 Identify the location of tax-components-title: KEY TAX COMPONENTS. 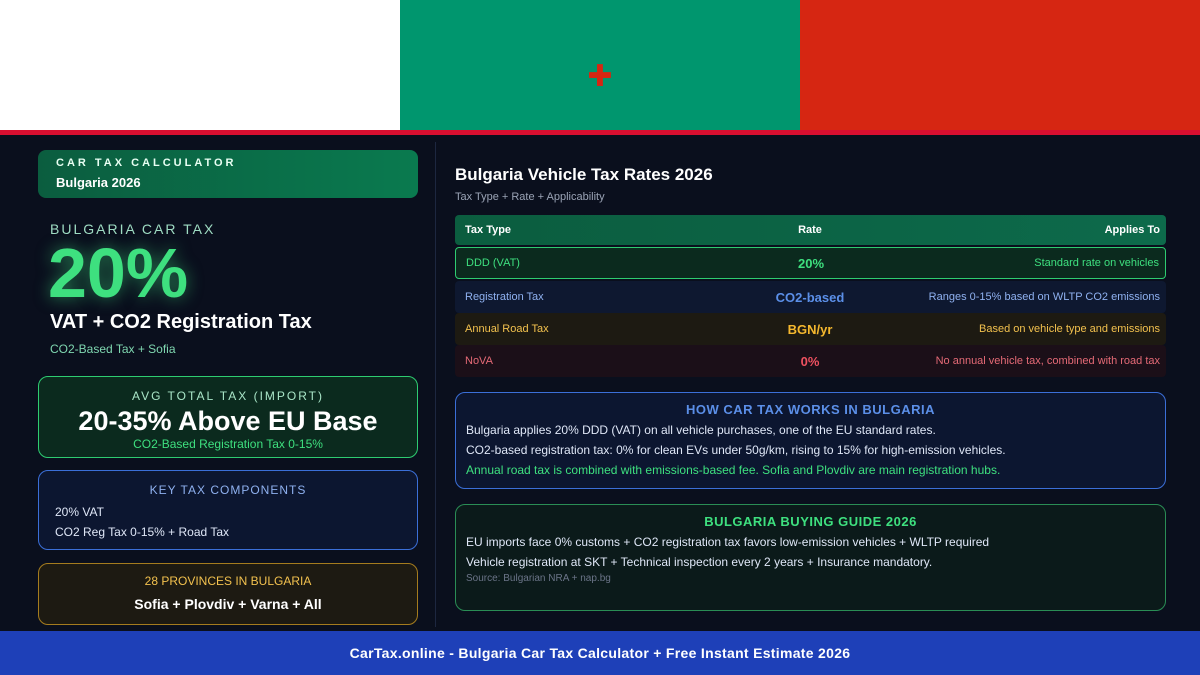
(228, 490).